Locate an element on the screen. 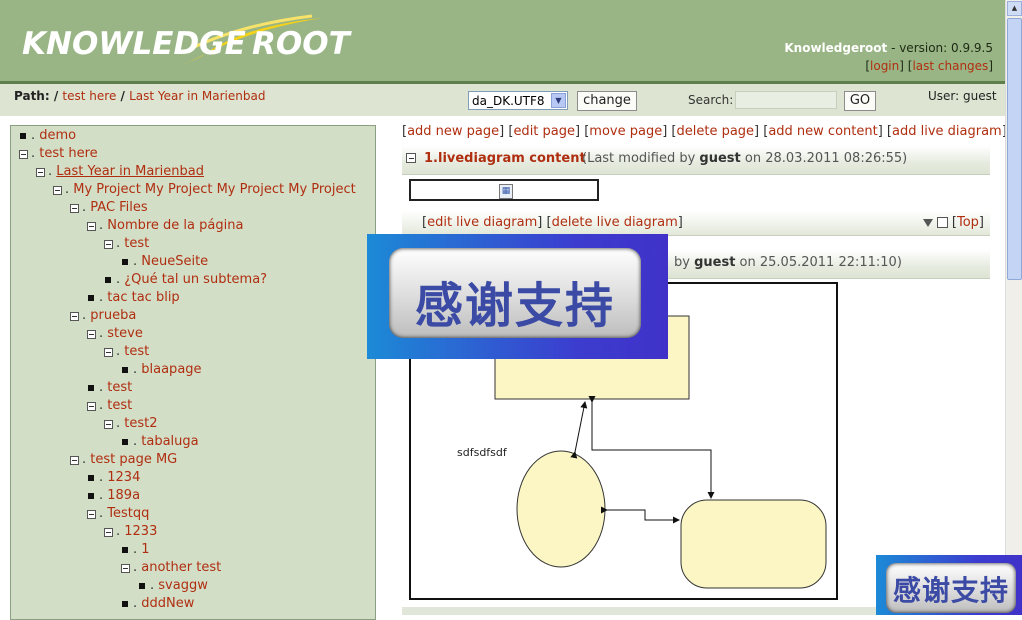  tree-item: . 1233 is located at coordinates (130, 532).